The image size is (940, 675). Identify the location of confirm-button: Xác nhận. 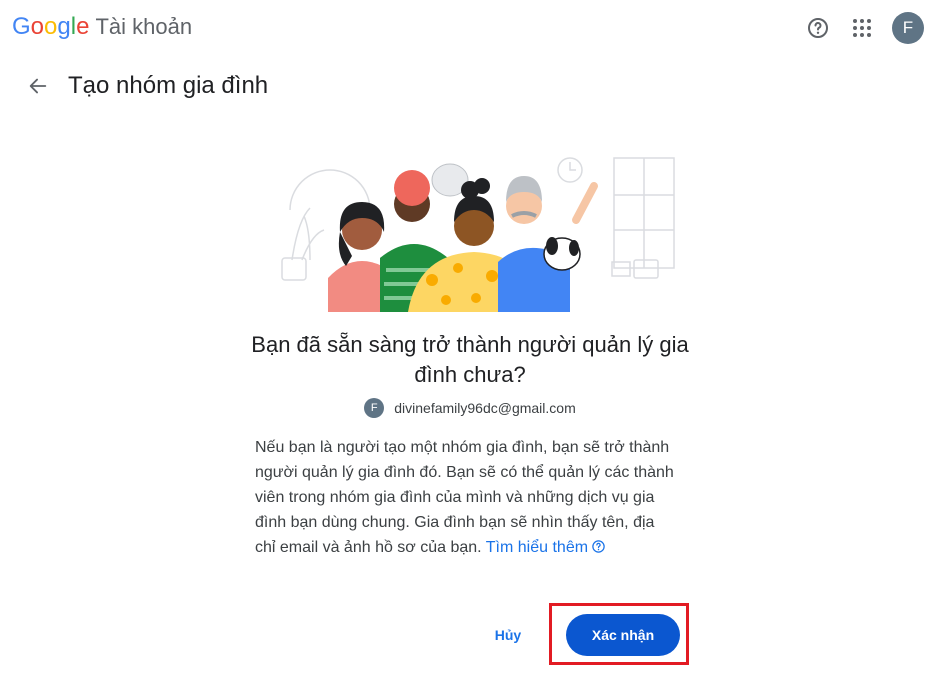
(623, 635).